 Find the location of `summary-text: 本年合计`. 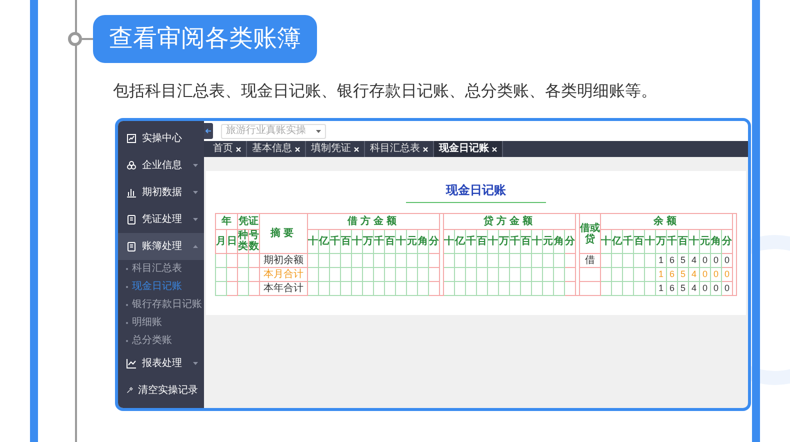

summary-text: 本年合计 is located at coordinates (284, 288).